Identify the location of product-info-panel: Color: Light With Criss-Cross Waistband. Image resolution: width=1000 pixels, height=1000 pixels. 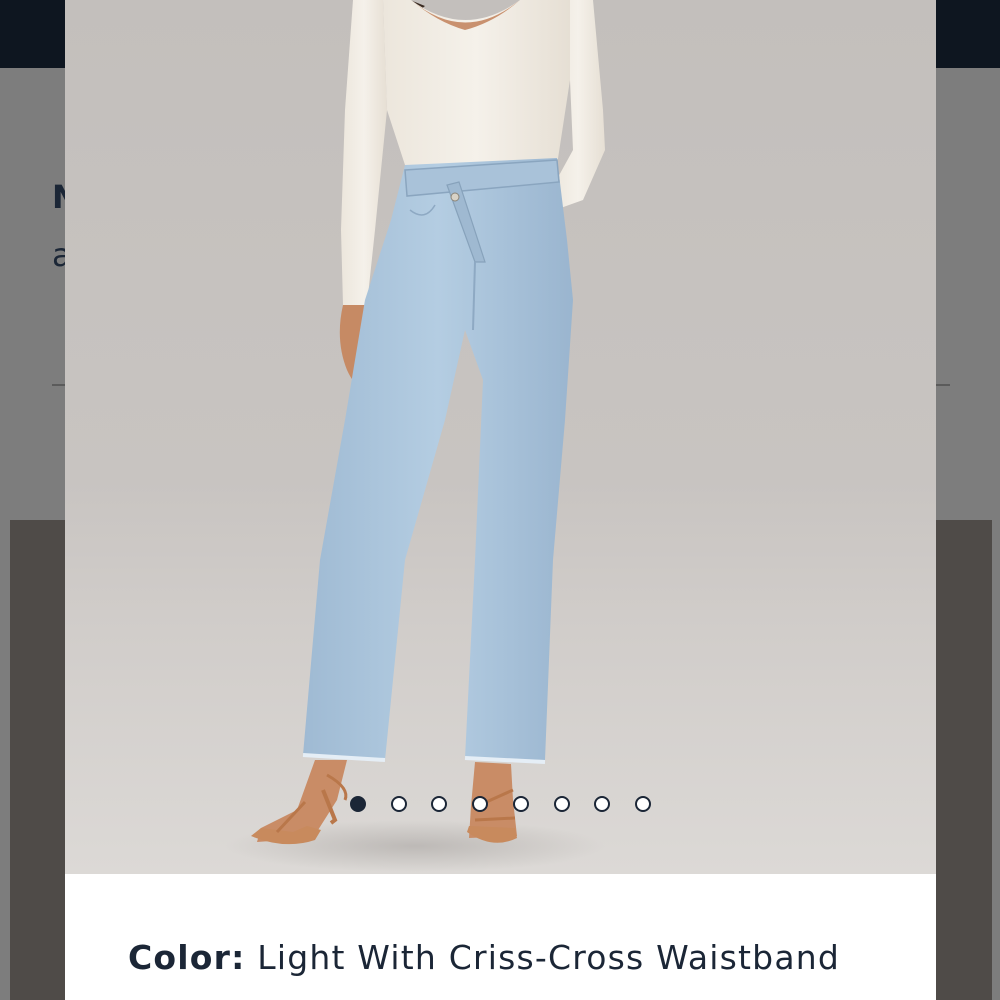
(500, 937).